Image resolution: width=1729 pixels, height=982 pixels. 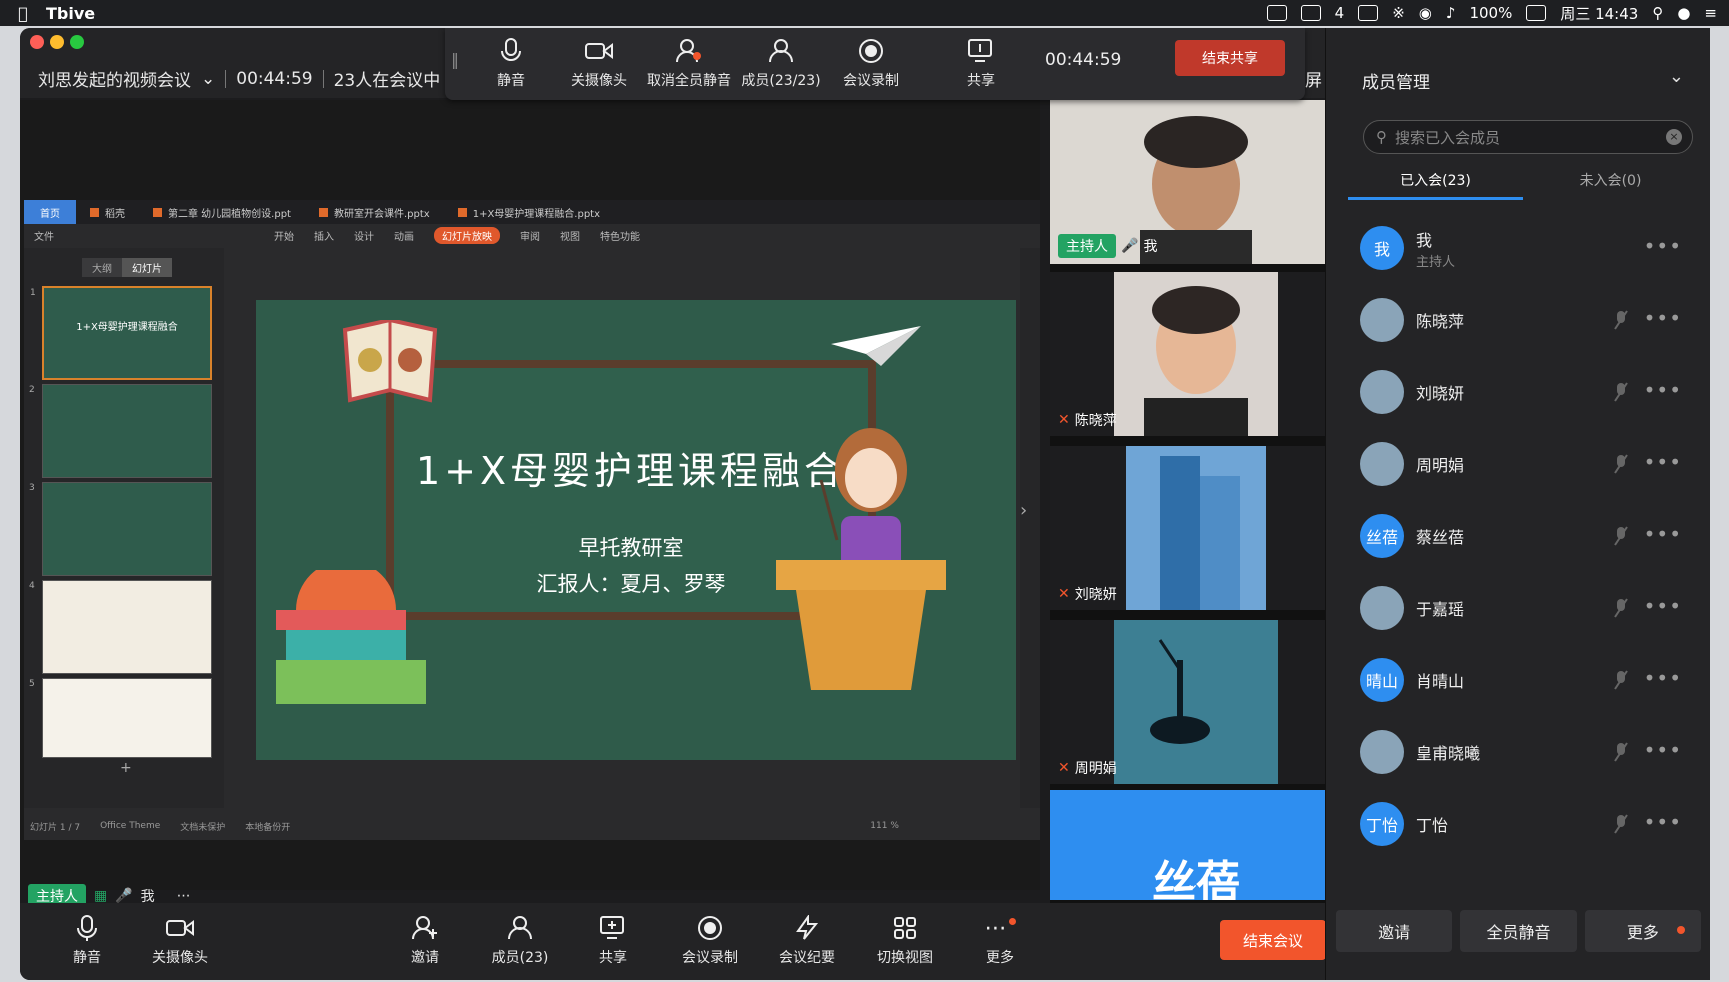 What do you see at coordinates (1525, 680) in the screenshot?
I see `member-row: 晴山 肖晴山 •••` at bounding box center [1525, 680].